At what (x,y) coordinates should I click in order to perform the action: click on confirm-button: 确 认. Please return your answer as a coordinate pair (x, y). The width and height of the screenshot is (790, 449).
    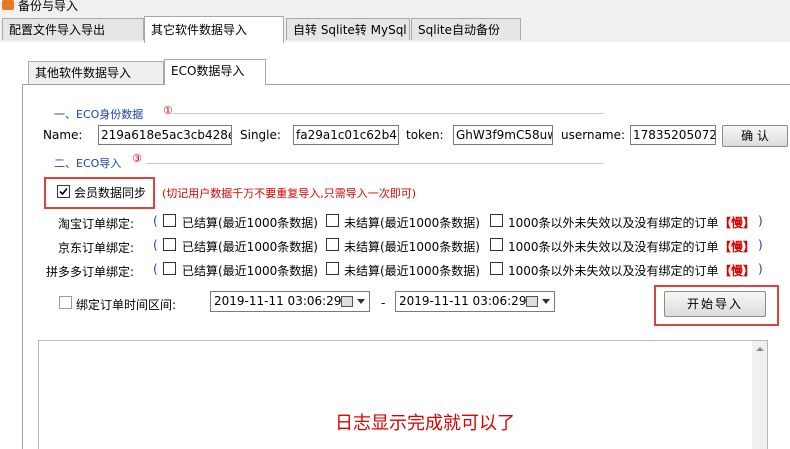
    Looking at the image, I should click on (755, 136).